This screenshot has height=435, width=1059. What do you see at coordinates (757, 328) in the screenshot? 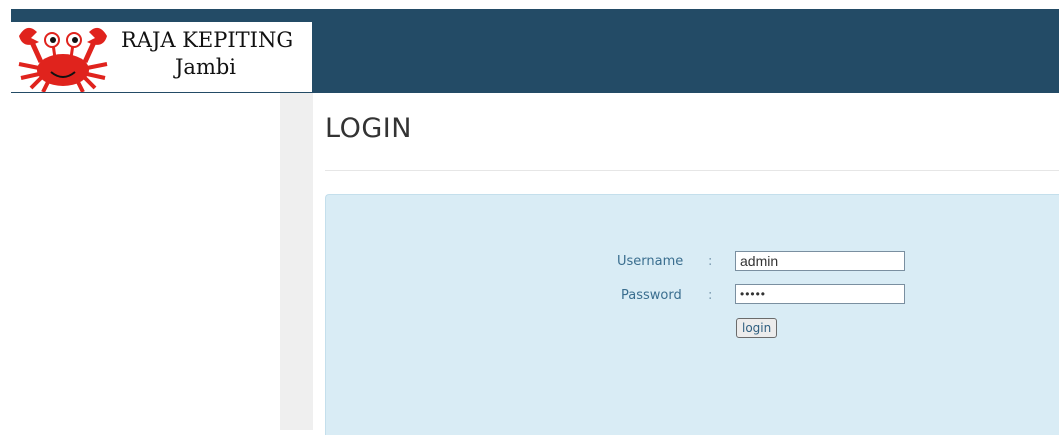
I see `login-button: login` at bounding box center [757, 328].